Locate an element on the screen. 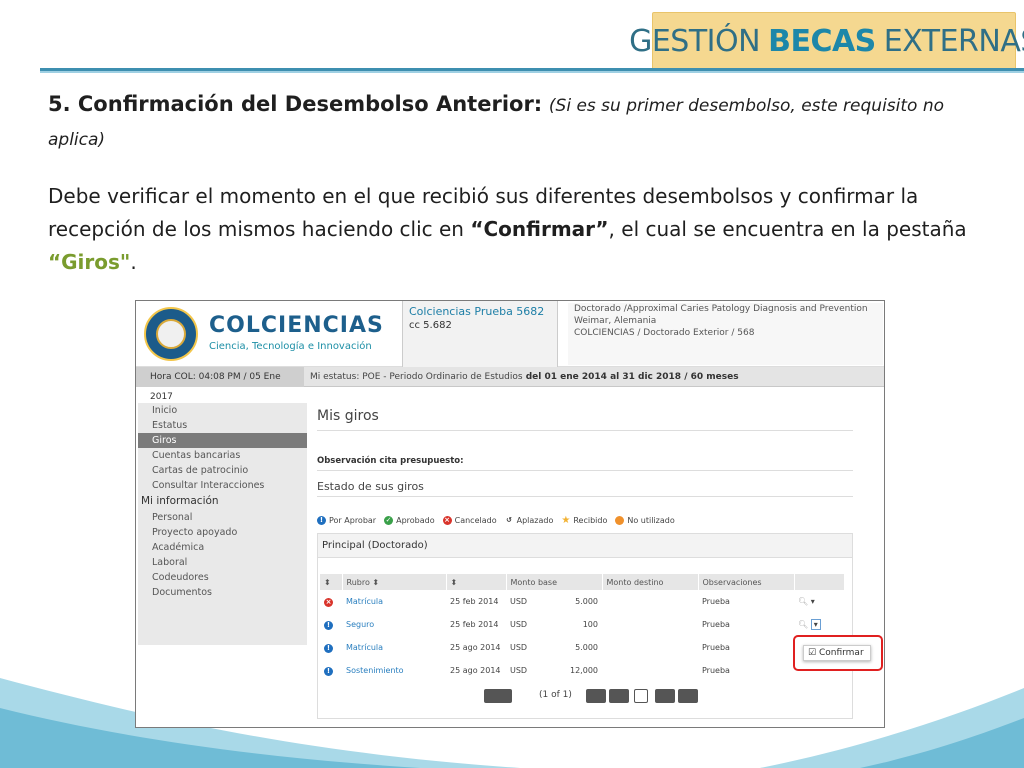 This screenshot has height=768, width=1024. check-icon: ✓ is located at coordinates (389, 520).